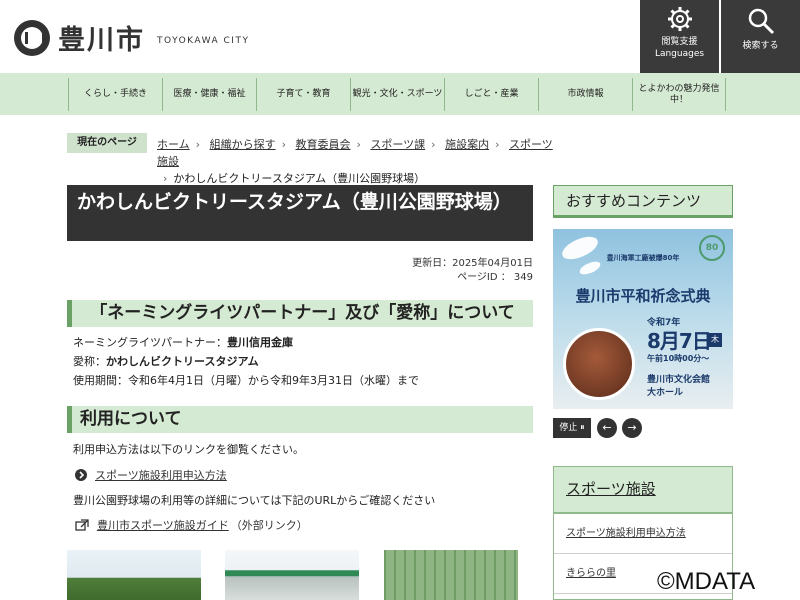 Image resolution: width=800 pixels, height=600 pixels. I want to click on logo-text: 豊川市, so click(101, 40).